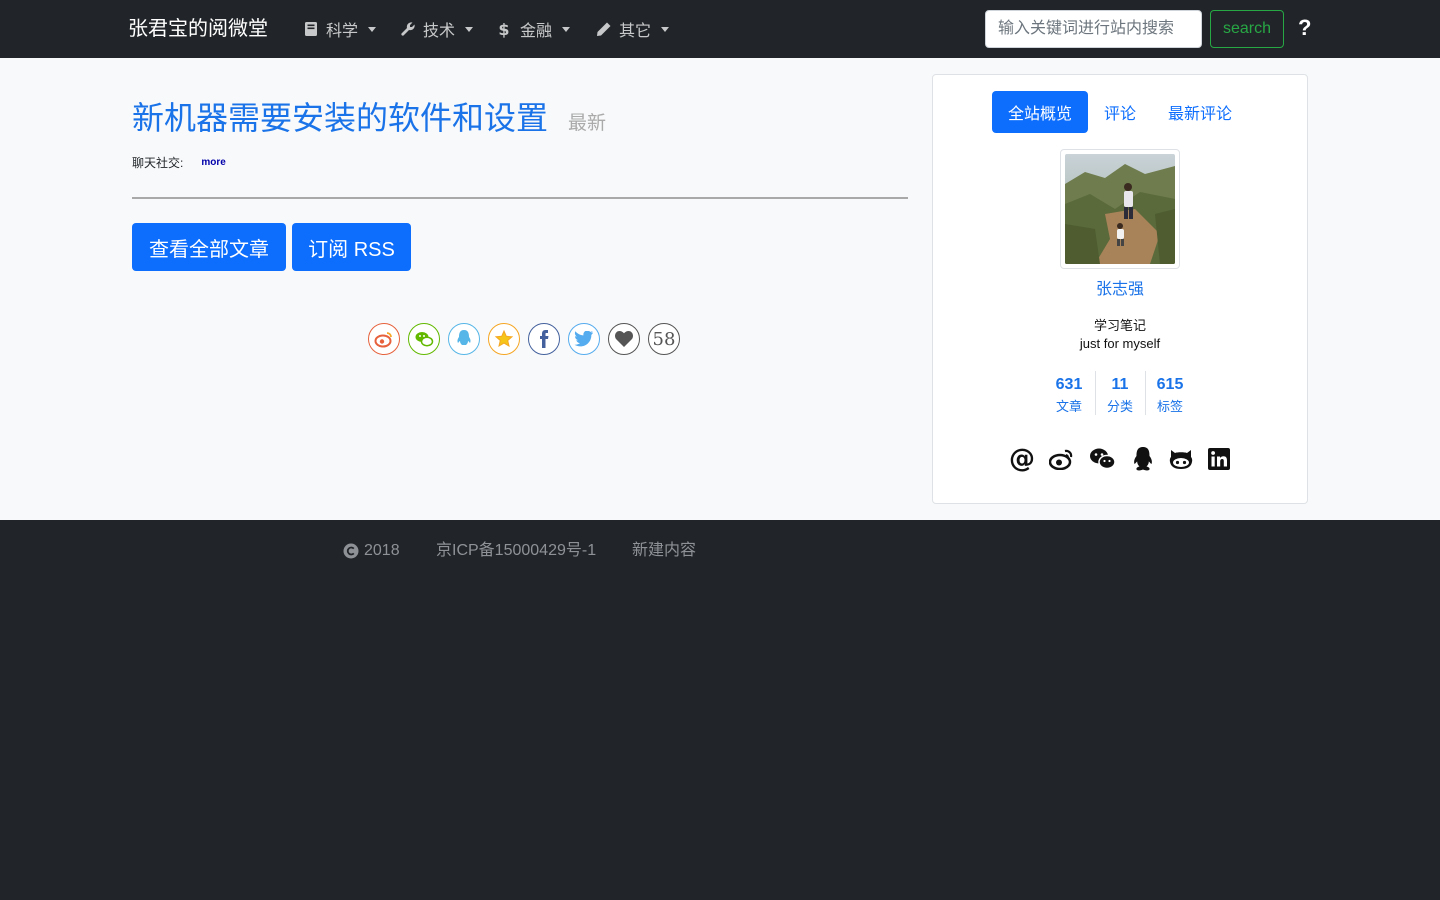  What do you see at coordinates (1169, 406) in the screenshot?
I see `stat-tags-label: 标签` at bounding box center [1169, 406].